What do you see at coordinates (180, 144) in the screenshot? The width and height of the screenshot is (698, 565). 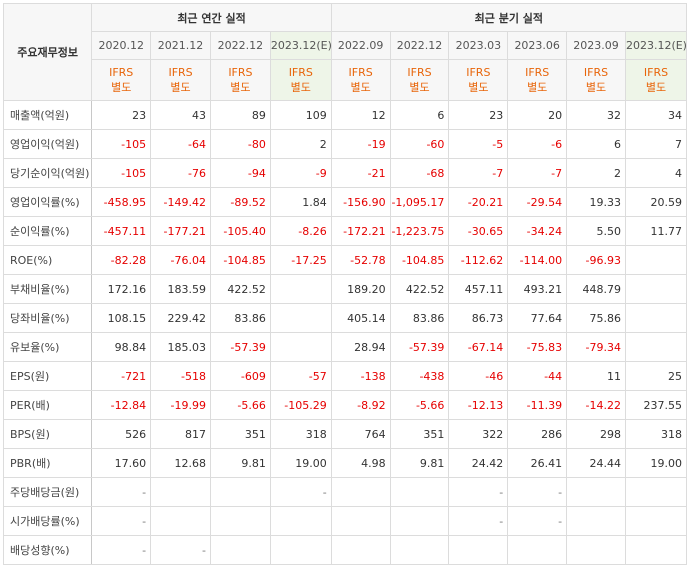 I see `table-cell: -64` at bounding box center [180, 144].